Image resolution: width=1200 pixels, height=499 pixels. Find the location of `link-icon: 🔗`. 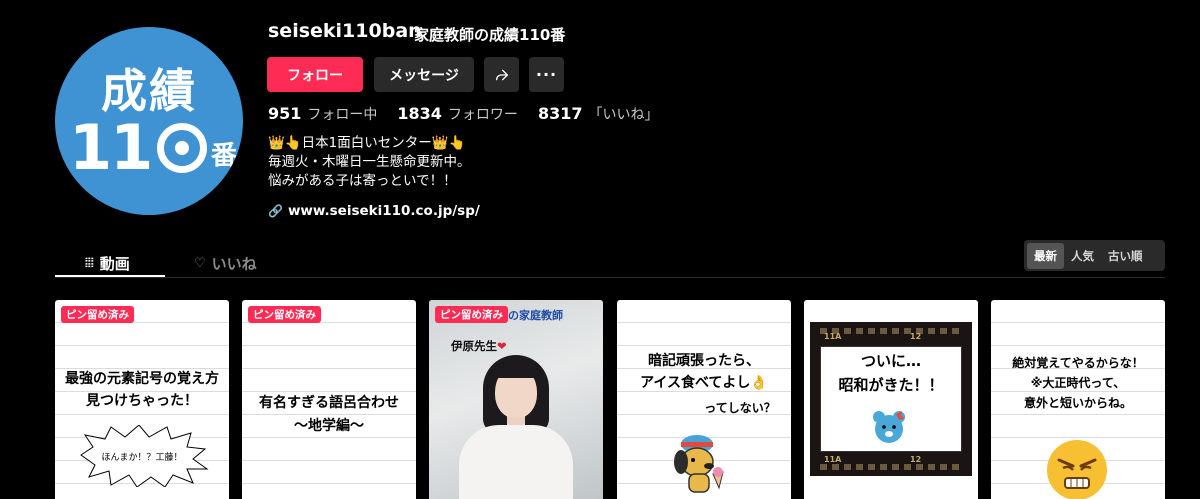

link-icon: 🔗 is located at coordinates (275, 211).